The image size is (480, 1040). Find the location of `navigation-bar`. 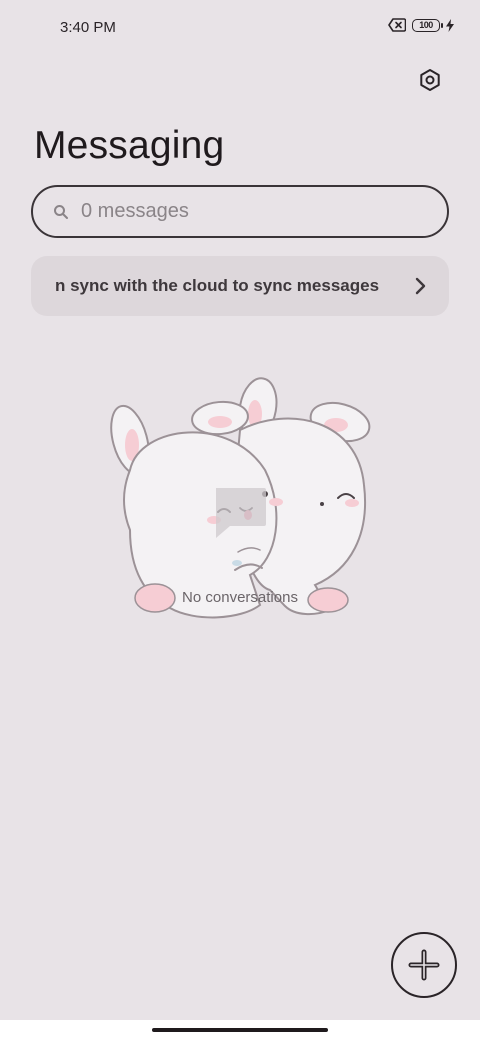

navigation-bar is located at coordinates (240, 1030).